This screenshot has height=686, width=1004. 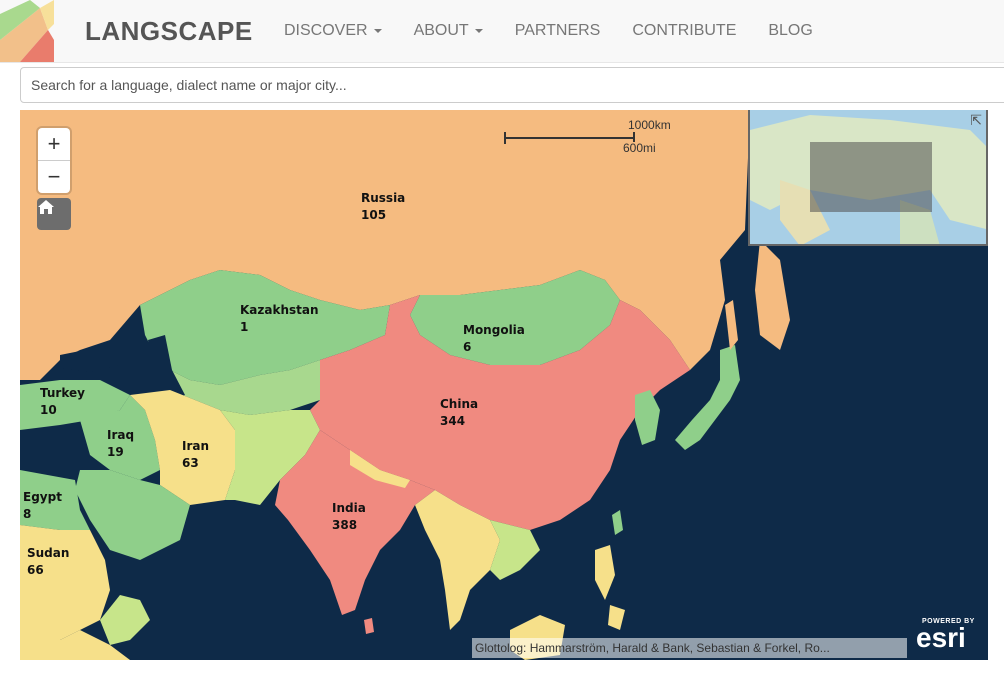 I want to click on esri-wordmark: esri, so click(x=941, y=637).